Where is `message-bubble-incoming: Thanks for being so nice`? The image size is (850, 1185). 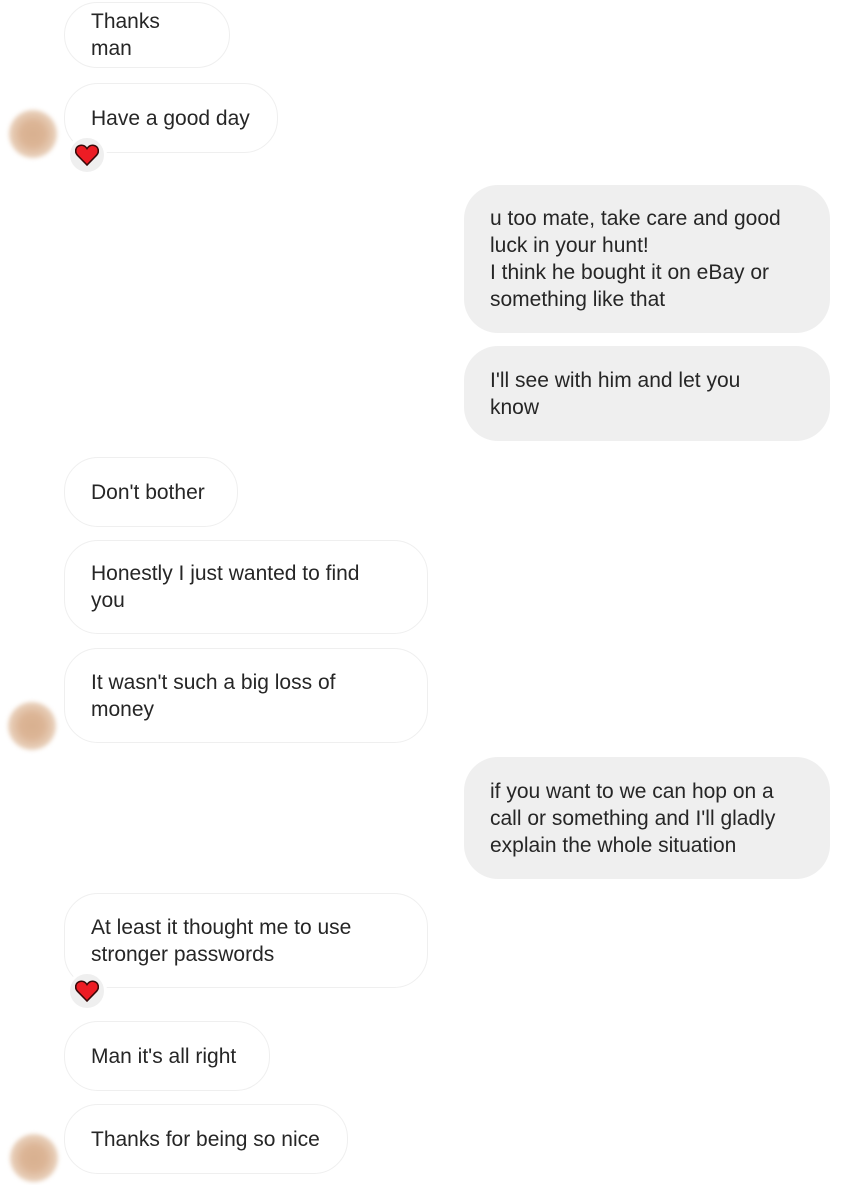
message-bubble-incoming: Thanks for being so nice is located at coordinates (206, 1139).